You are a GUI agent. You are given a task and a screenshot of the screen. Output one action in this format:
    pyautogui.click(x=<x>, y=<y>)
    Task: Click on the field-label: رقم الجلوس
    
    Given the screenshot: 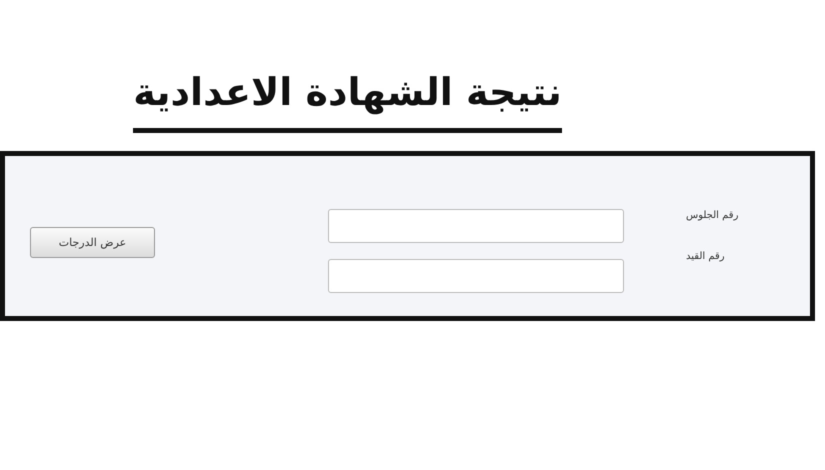 What is the action you would take?
    pyautogui.click(x=712, y=215)
    